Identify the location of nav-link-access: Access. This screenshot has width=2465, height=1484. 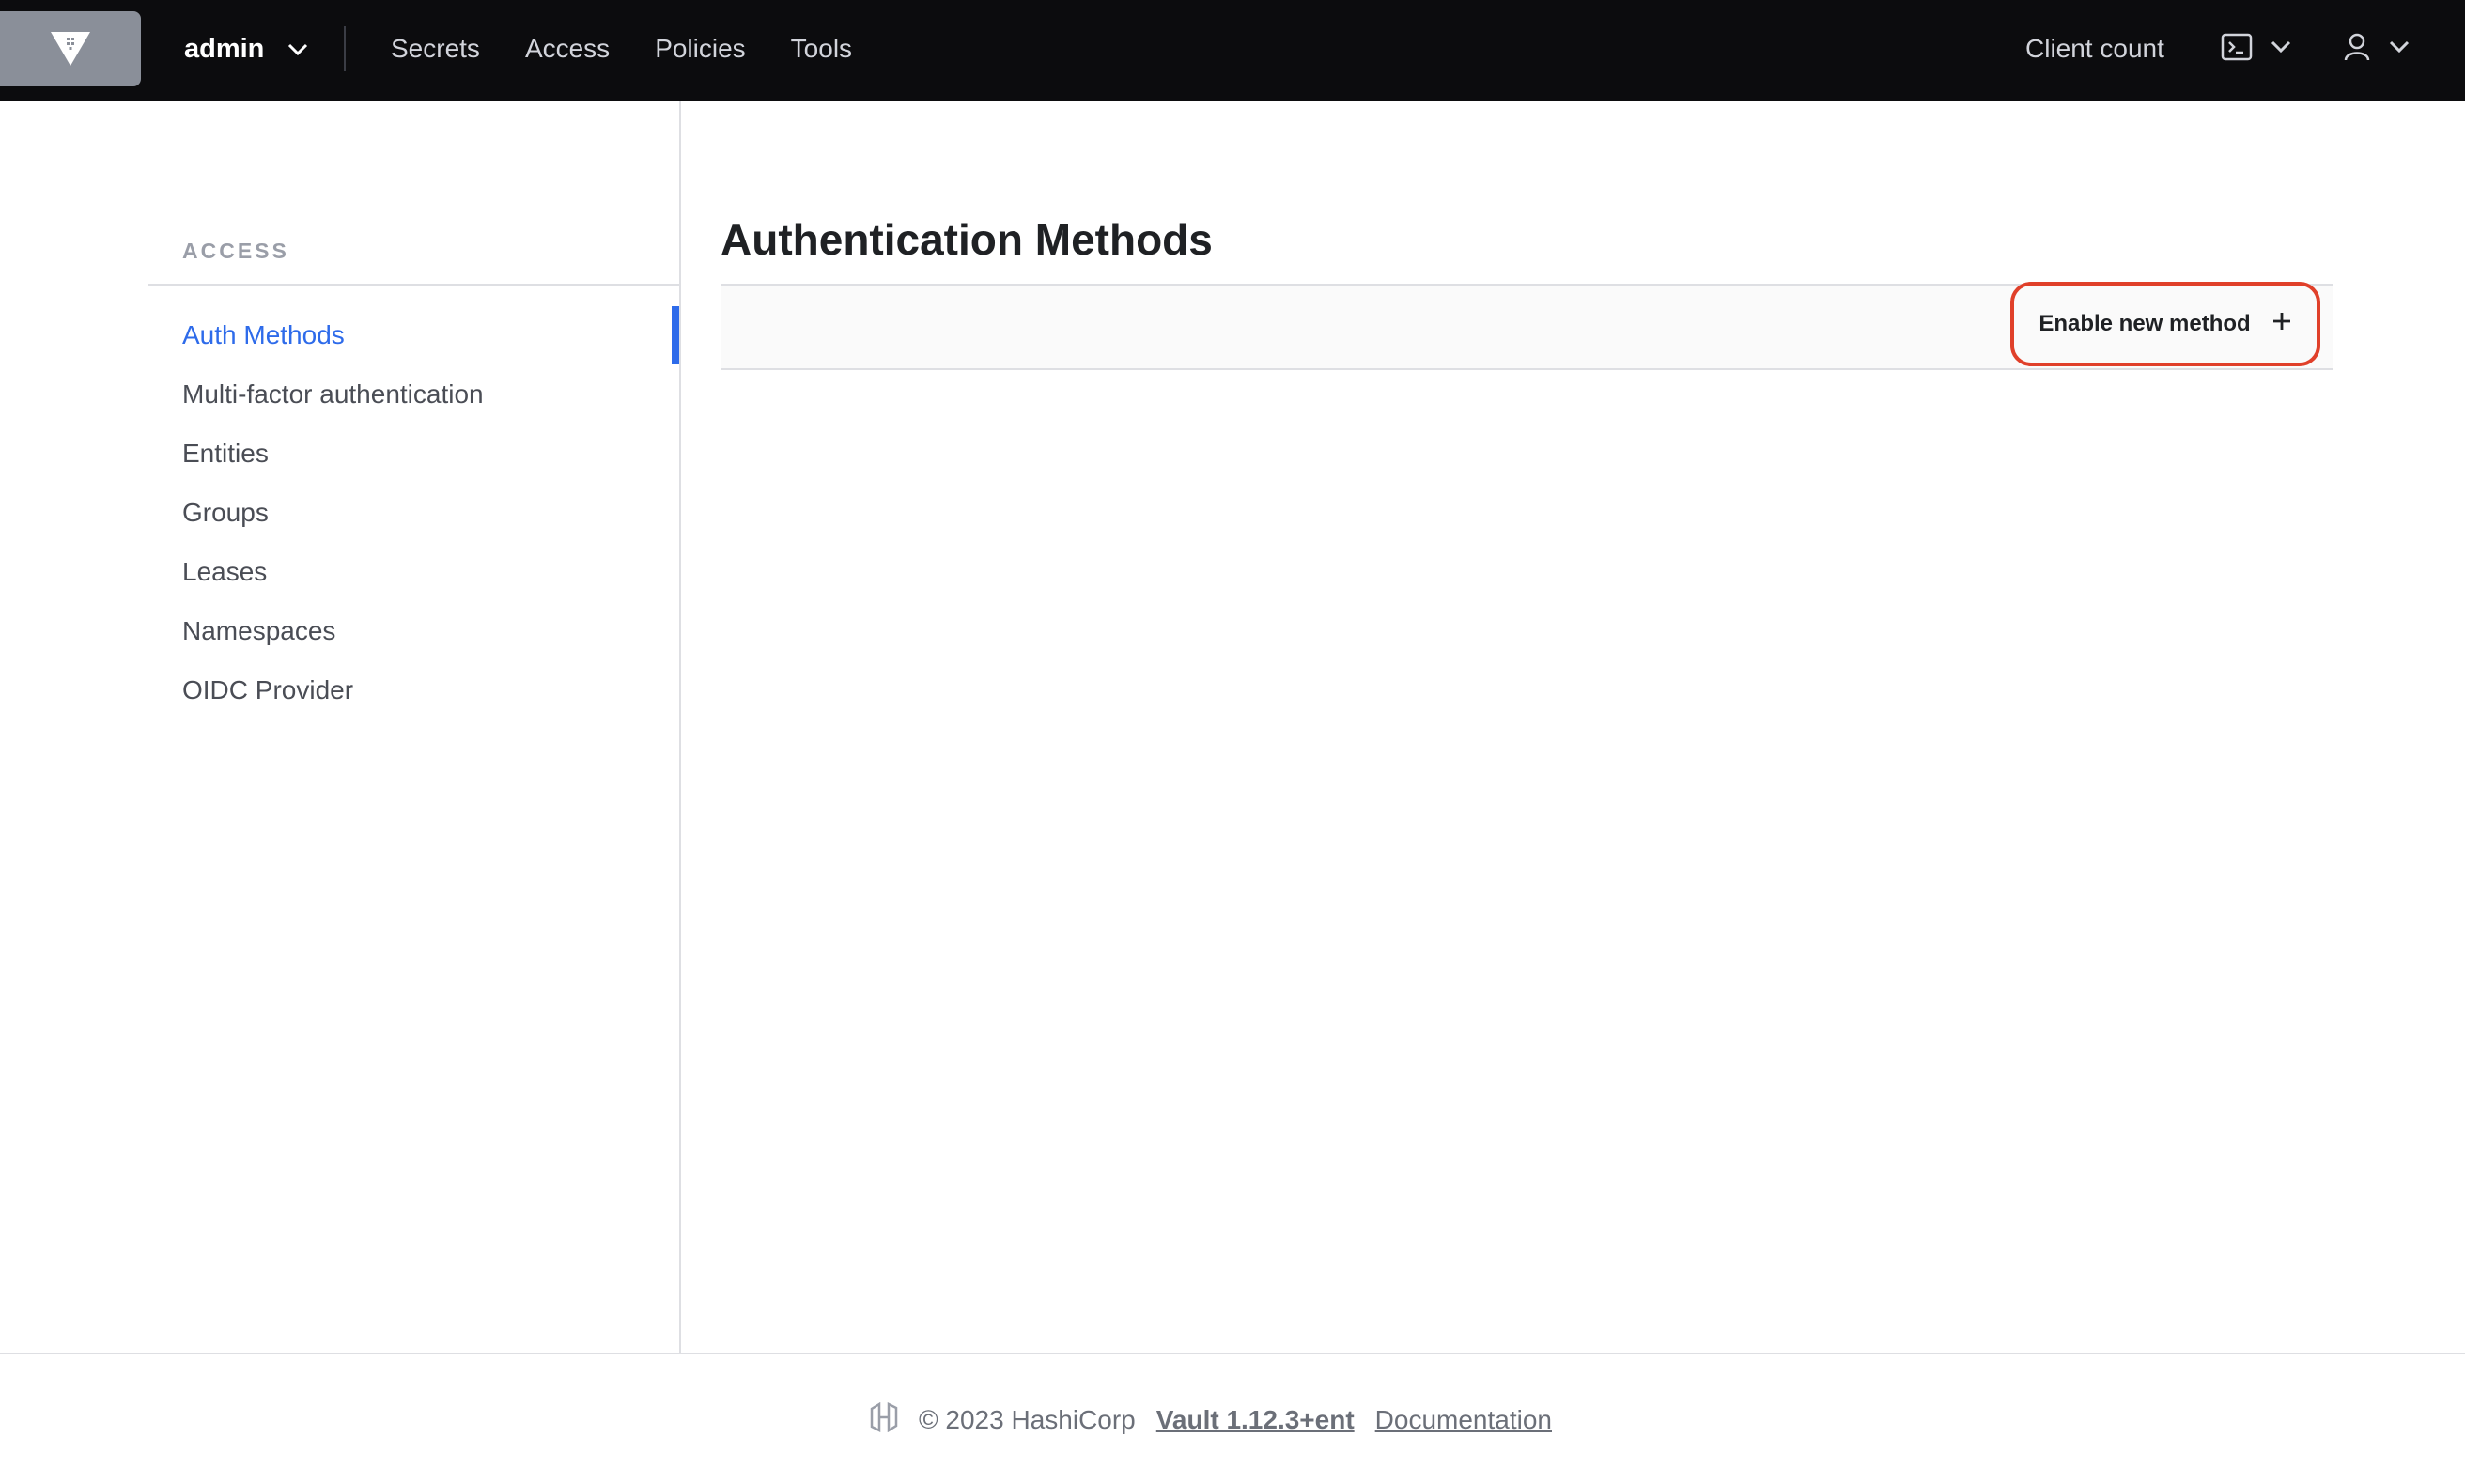
(568, 49).